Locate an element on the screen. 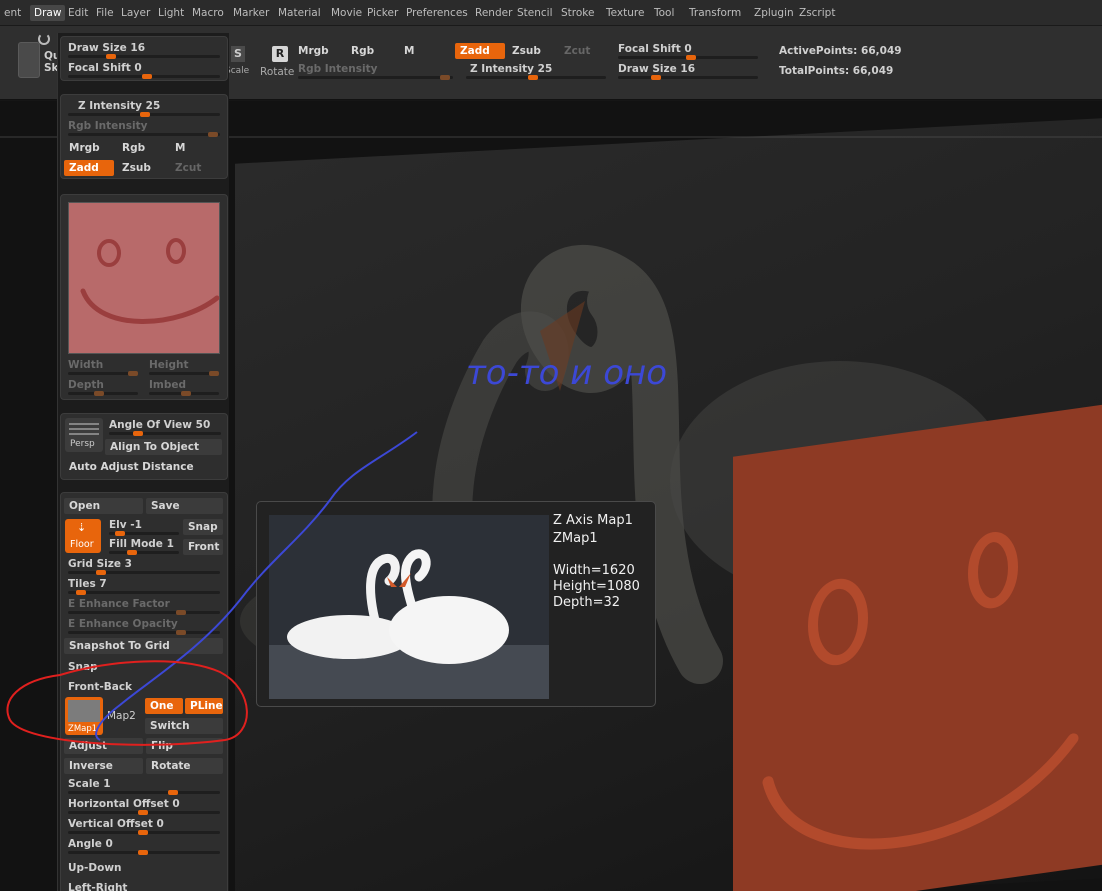 This screenshot has height=891, width=1102. menu-stroke: Stroke is located at coordinates (577, 13).